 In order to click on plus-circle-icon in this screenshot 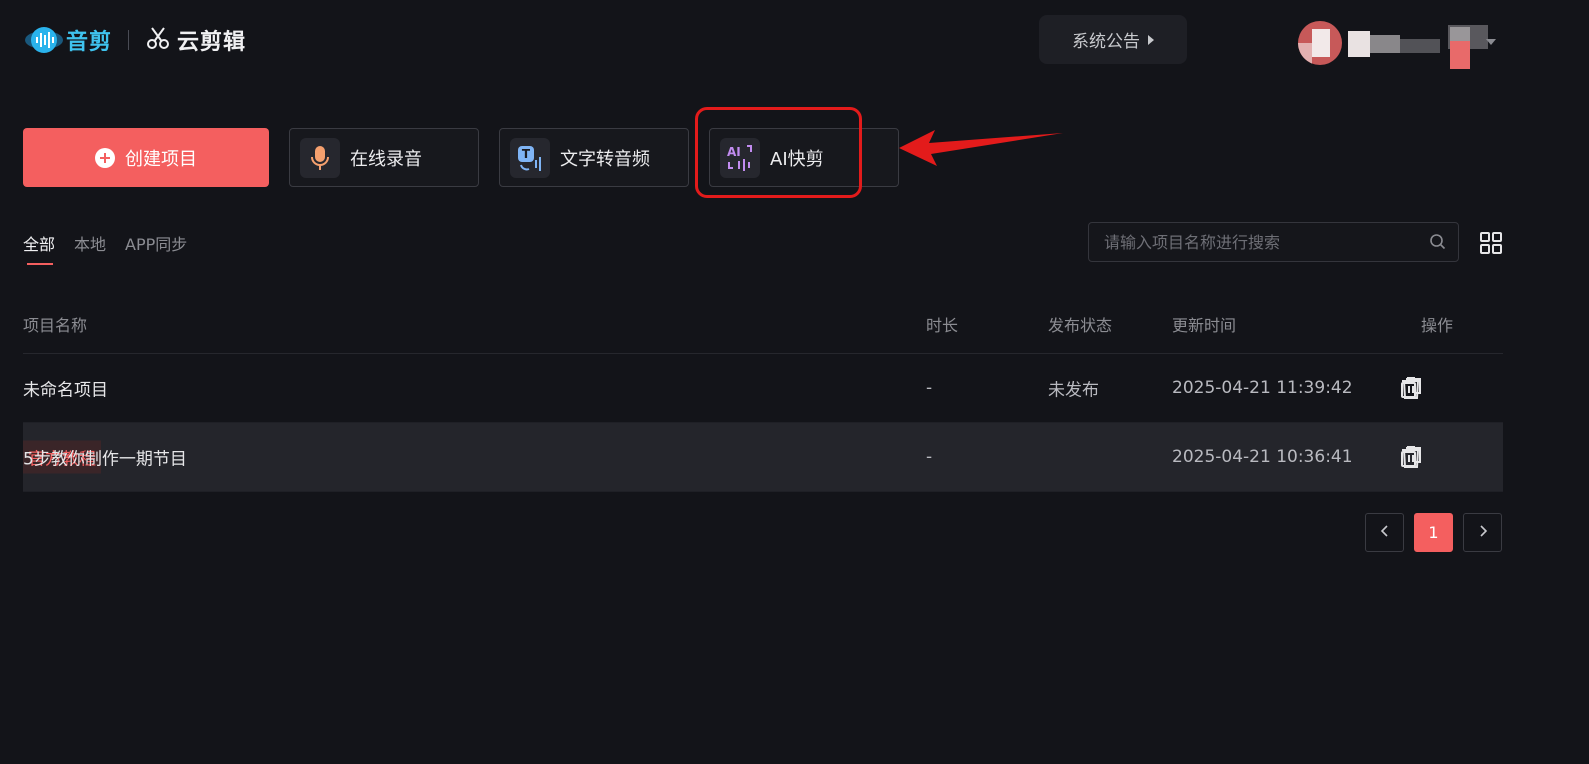, I will do `click(105, 157)`.